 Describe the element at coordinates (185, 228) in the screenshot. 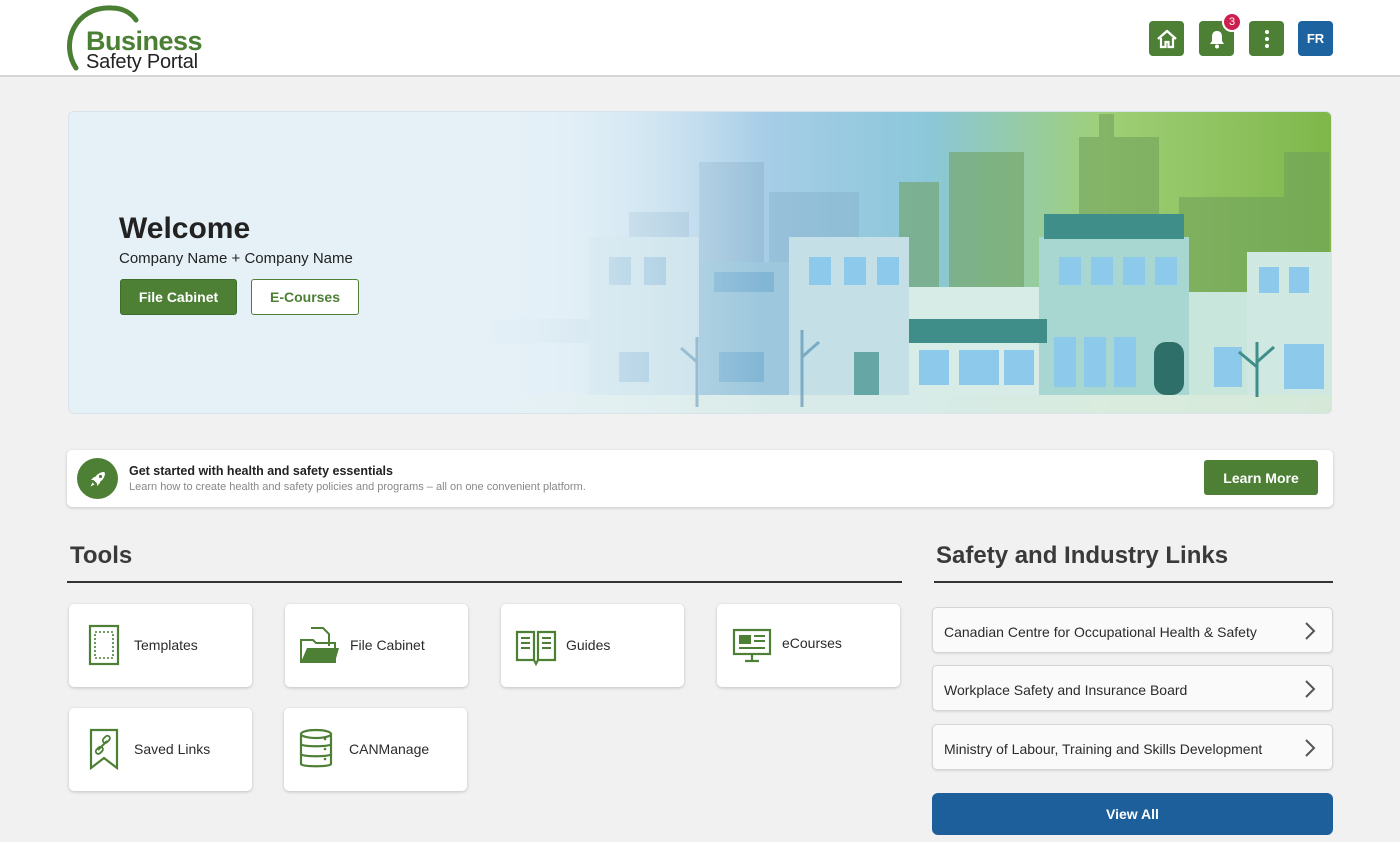

I see `welcome-title: Welcome` at that location.